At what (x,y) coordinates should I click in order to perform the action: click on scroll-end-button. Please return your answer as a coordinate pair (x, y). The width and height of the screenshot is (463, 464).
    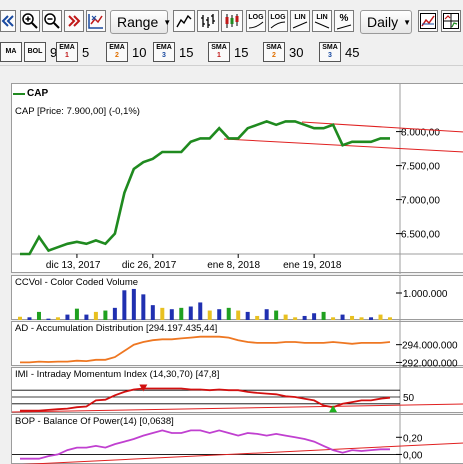
    Looking at the image, I should click on (74, 21).